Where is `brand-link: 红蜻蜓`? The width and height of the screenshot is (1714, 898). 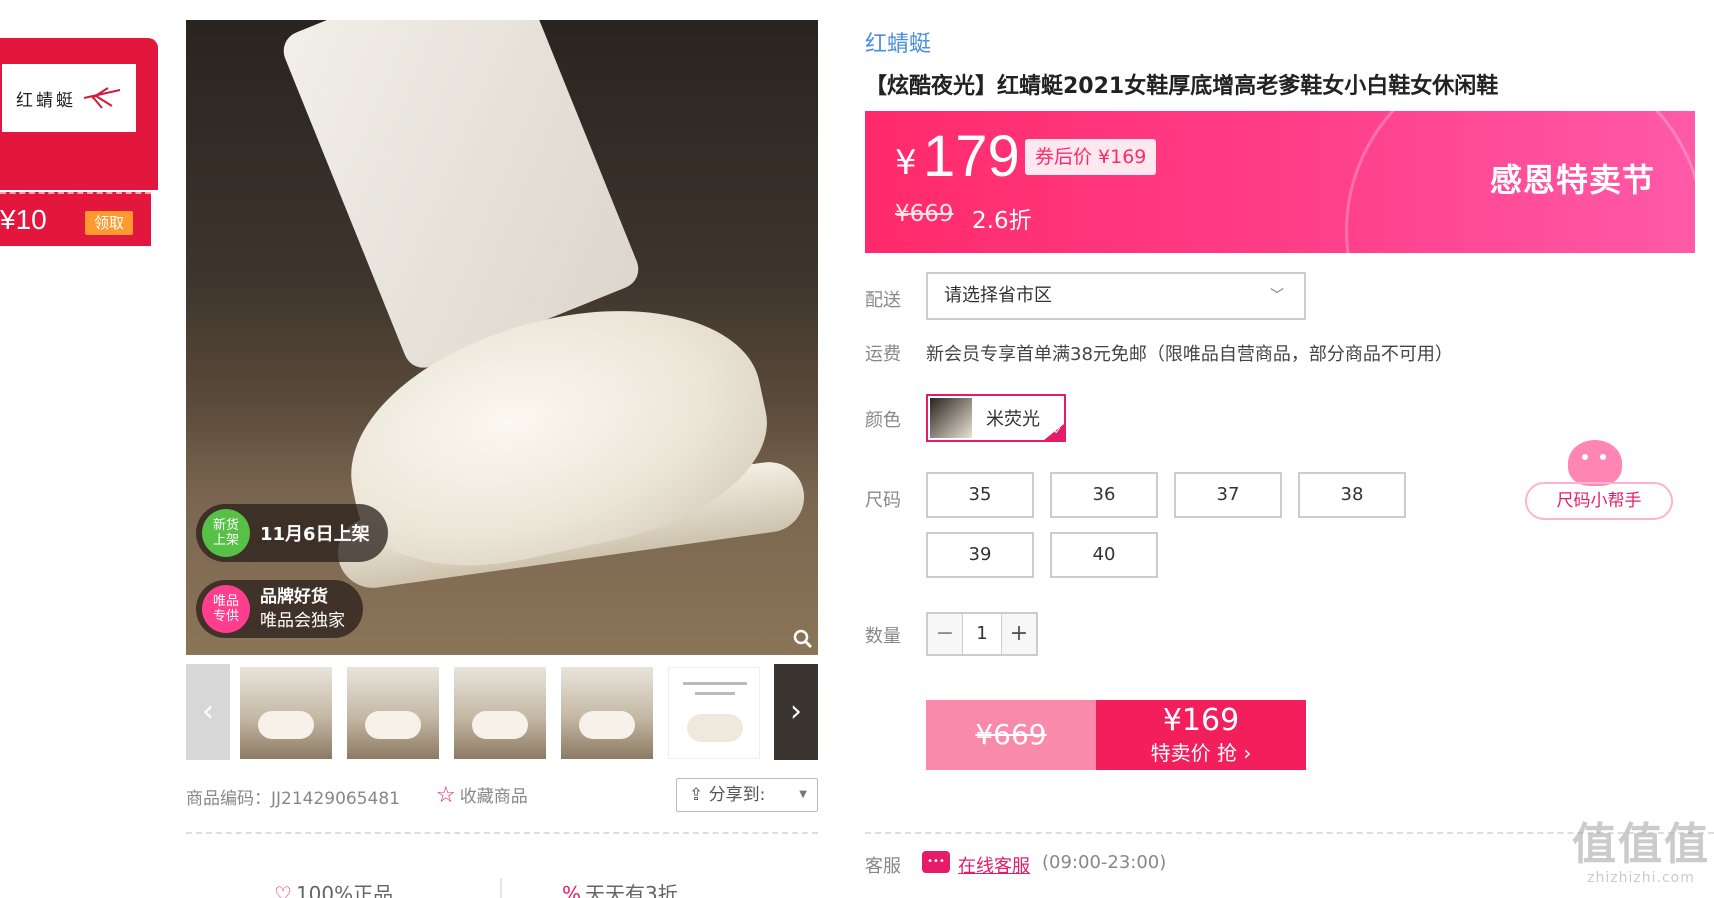 brand-link: 红蜻蜓 is located at coordinates (898, 42).